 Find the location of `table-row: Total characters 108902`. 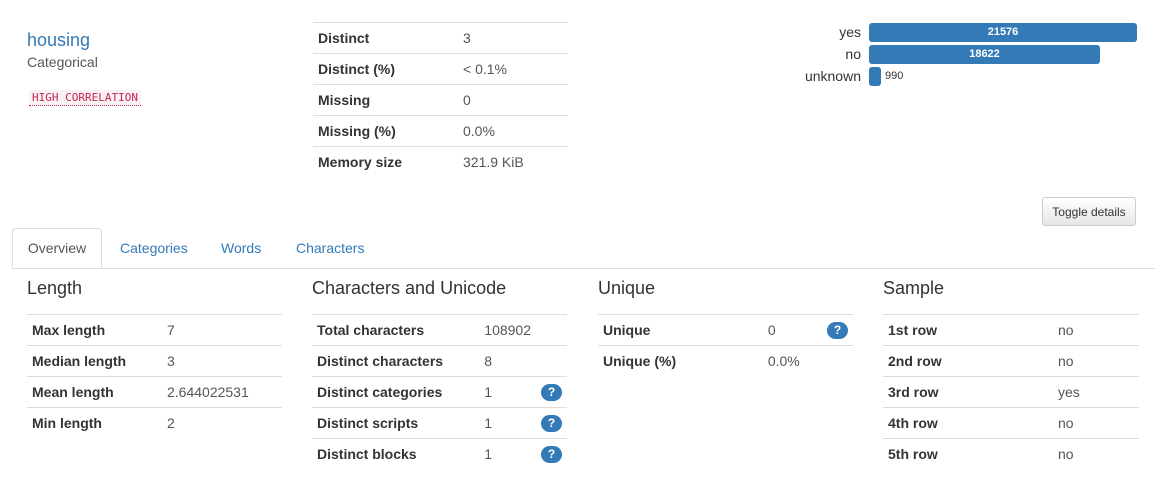

table-row: Total characters 108902 is located at coordinates (439, 330).